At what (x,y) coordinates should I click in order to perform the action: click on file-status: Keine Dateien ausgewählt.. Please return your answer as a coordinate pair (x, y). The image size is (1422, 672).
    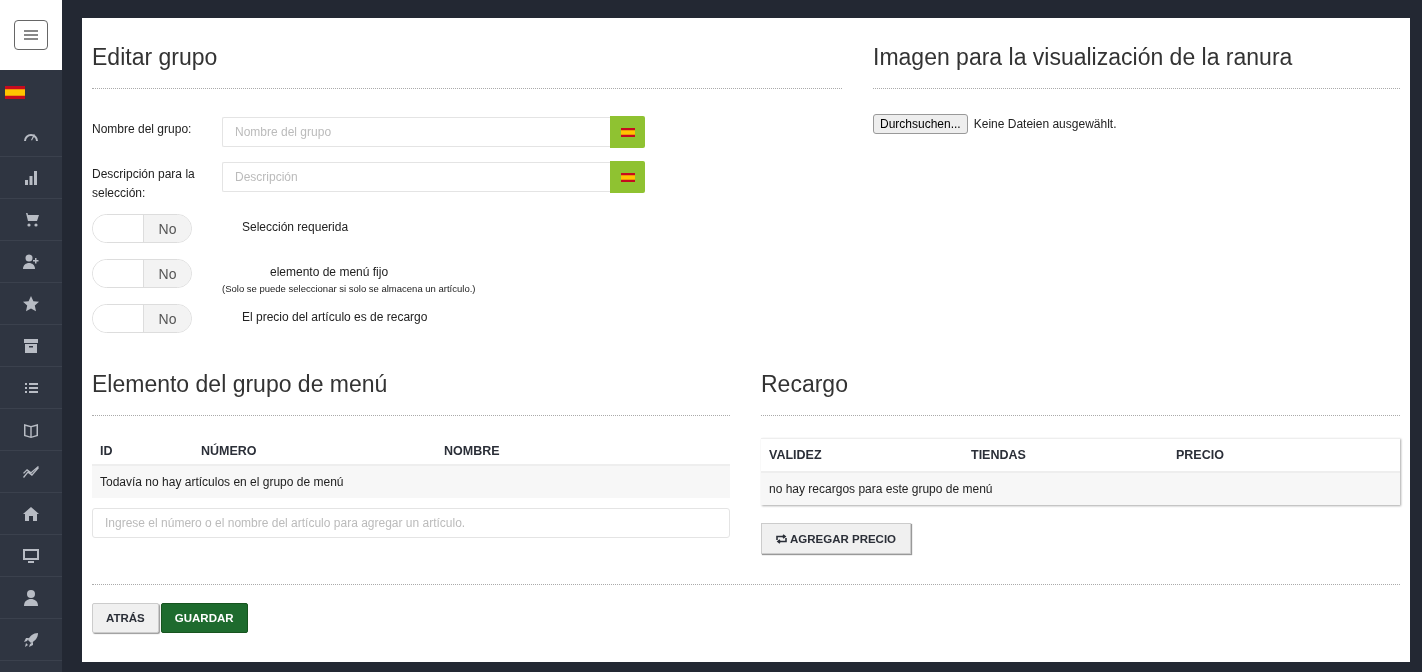
    Looking at the image, I should click on (1045, 124).